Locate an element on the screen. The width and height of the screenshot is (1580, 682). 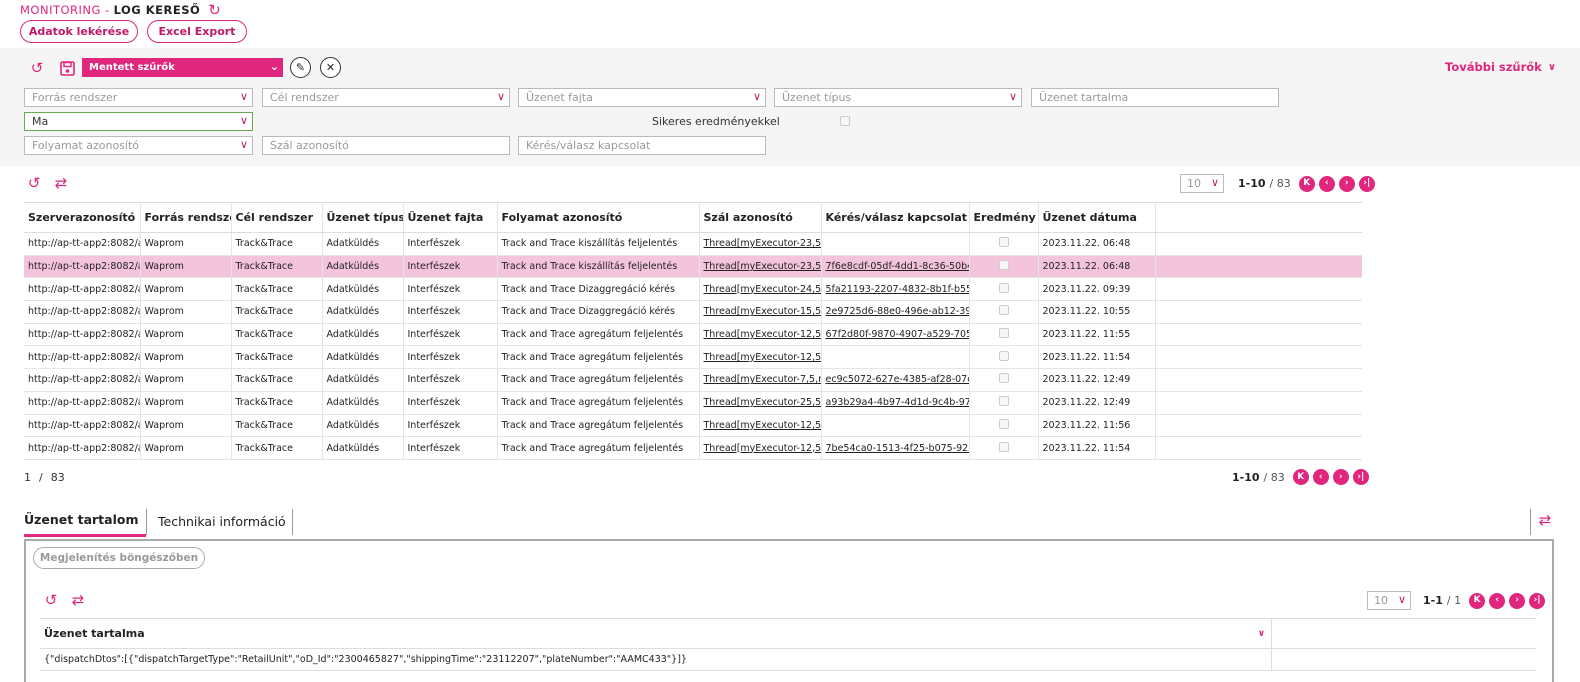
req-resp-cell-link: 67f2d80f-9870-4907-a529-705b is located at coordinates (897, 334).